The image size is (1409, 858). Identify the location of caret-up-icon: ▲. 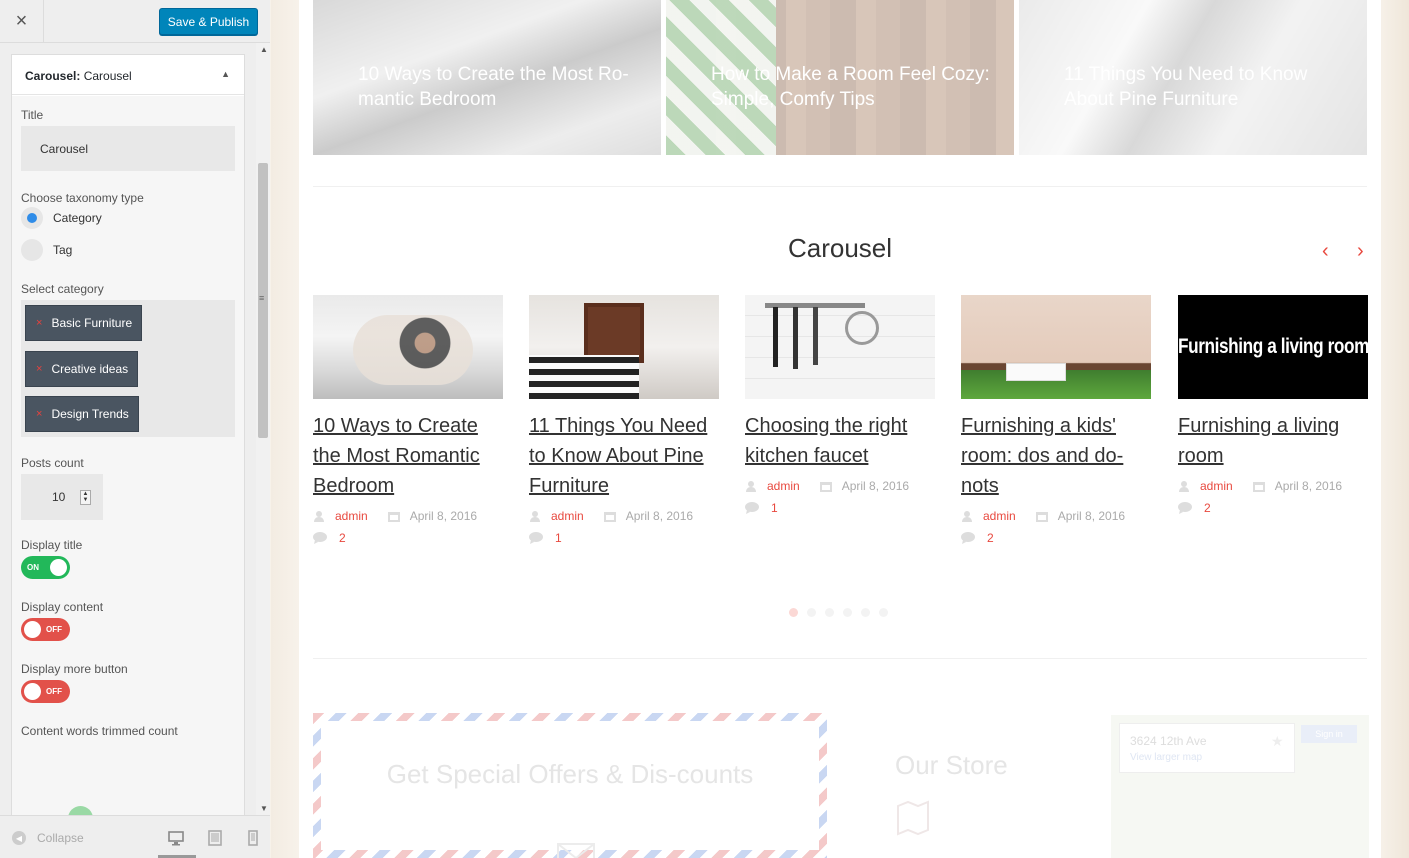
(225, 74).